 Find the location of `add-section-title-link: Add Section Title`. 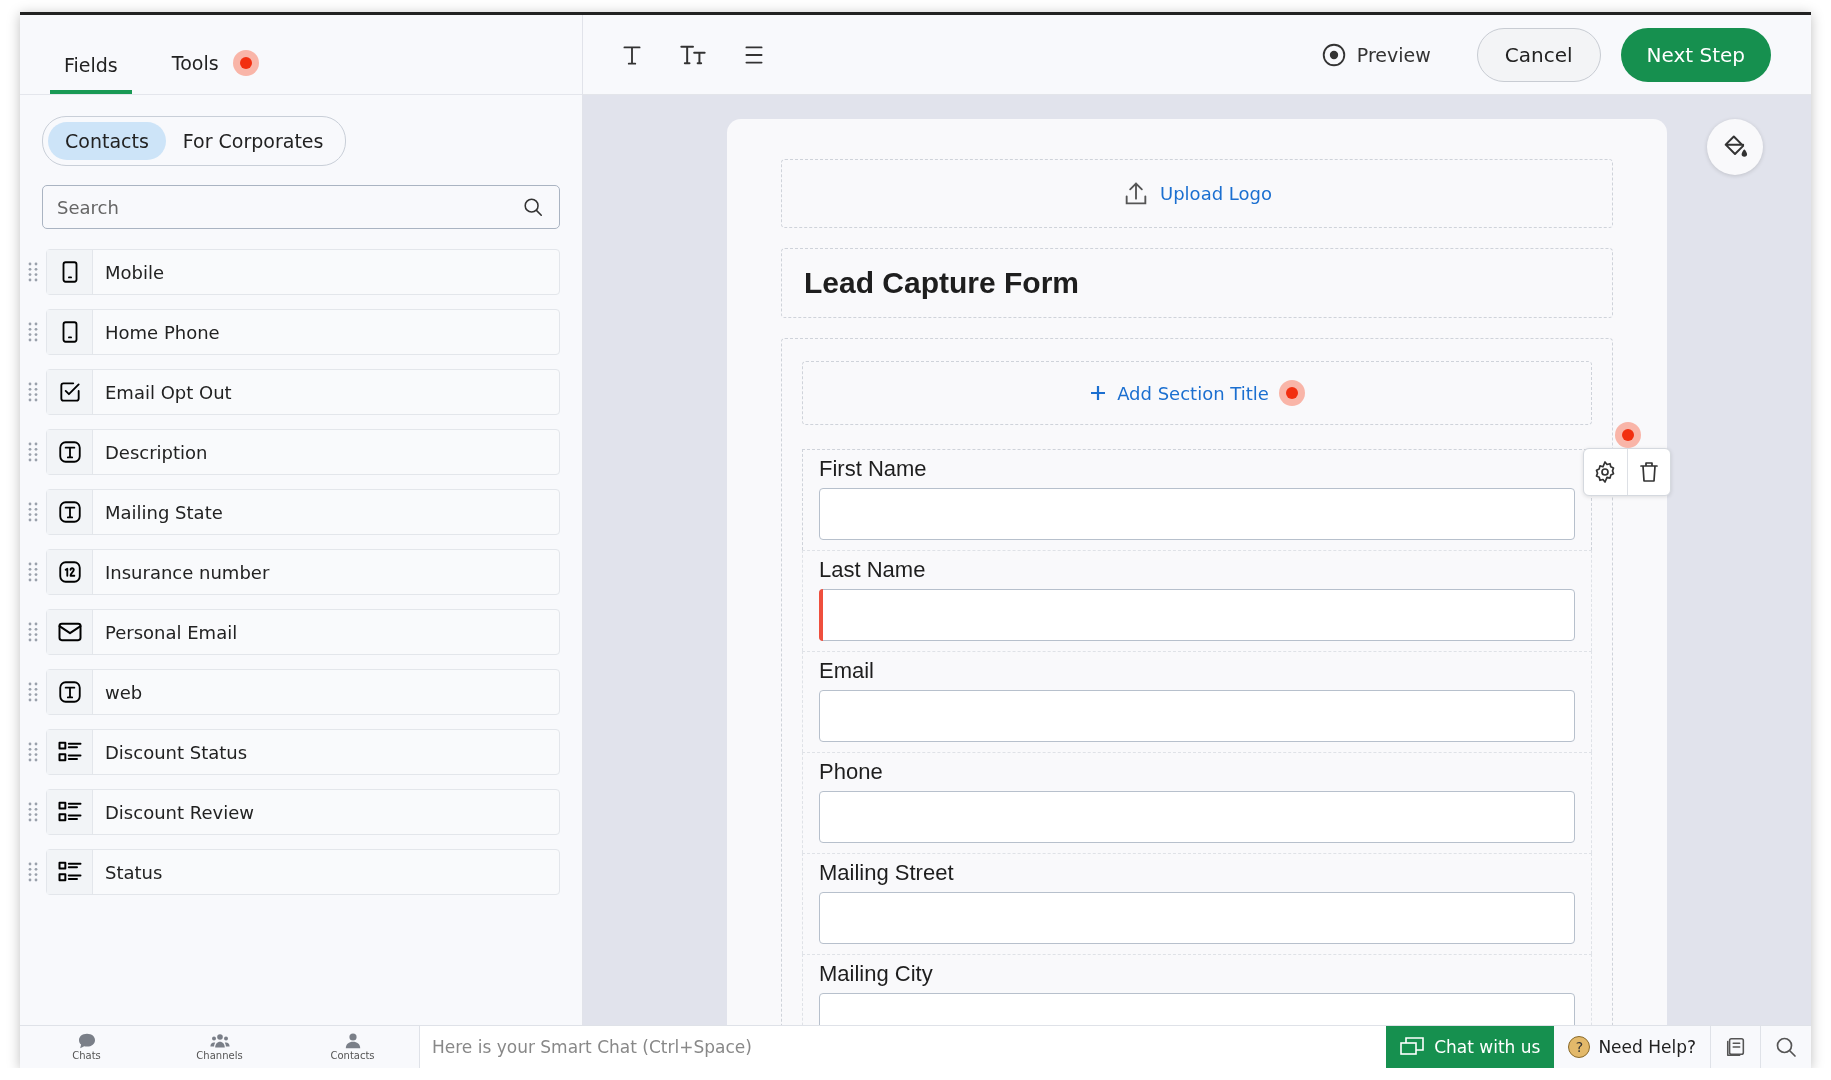

add-section-title-link: Add Section Title is located at coordinates (1197, 393).